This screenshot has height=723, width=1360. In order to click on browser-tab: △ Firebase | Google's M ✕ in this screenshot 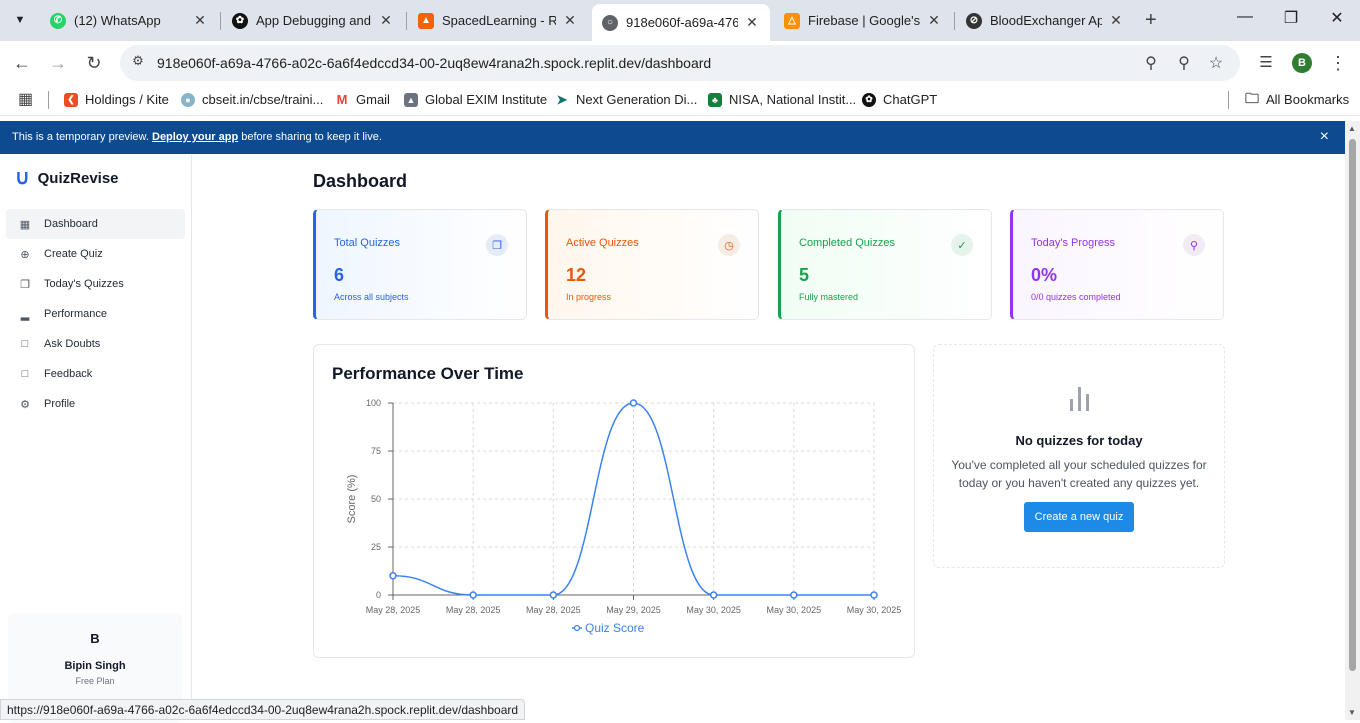, I will do `click(863, 20)`.